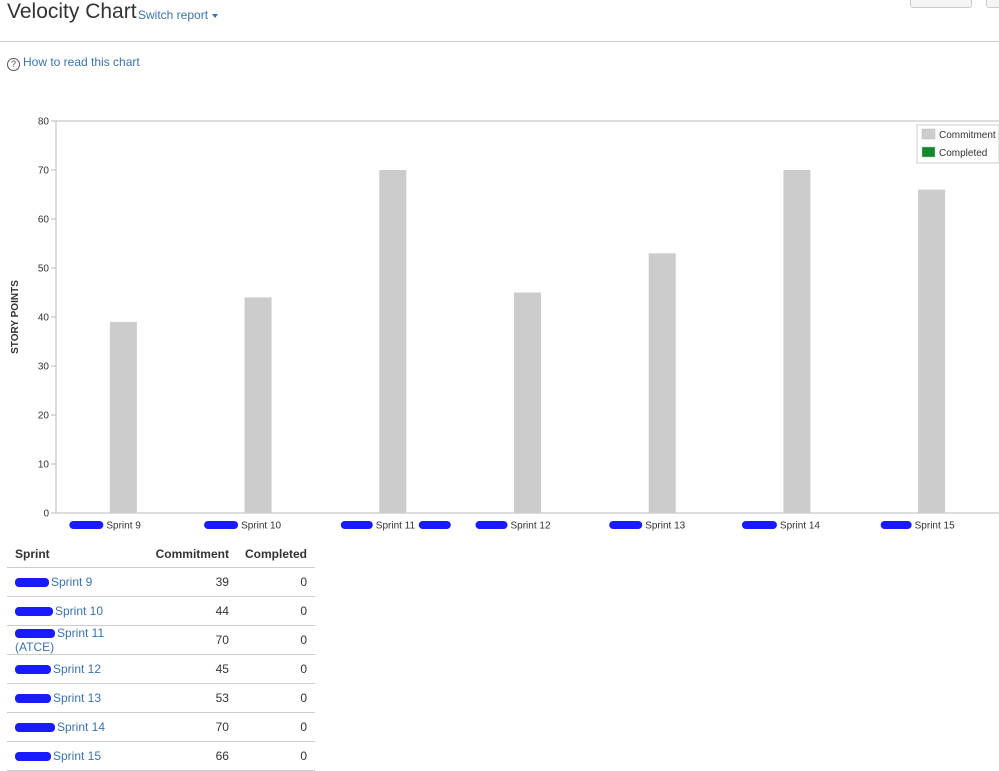 Image resolution: width=999 pixels, height=771 pixels. Describe the element at coordinates (935, 526) in the screenshot. I see `x-tick-label: Sprint 15` at that location.